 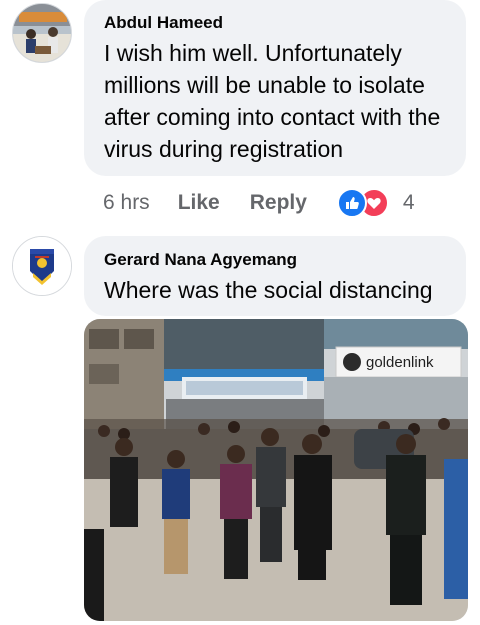 What do you see at coordinates (275, 260) in the screenshot?
I see `comment-author: Gerard Nana Agyemang` at bounding box center [275, 260].